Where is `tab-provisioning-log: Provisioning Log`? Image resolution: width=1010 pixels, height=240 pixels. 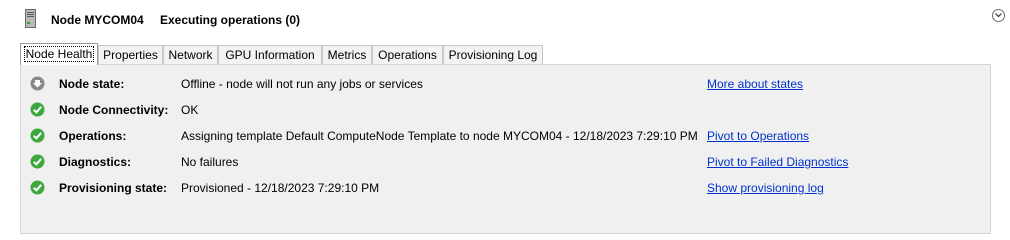 tab-provisioning-log: Provisioning Log is located at coordinates (493, 54).